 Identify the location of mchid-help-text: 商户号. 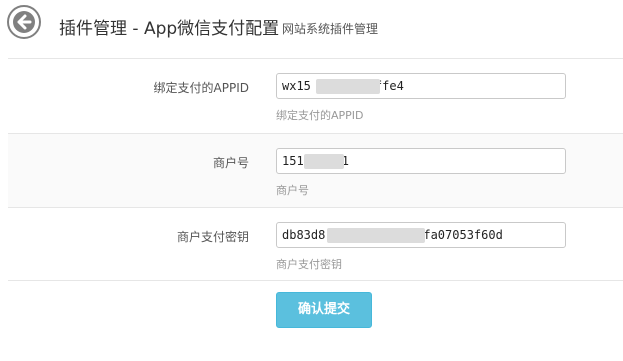
(292, 190).